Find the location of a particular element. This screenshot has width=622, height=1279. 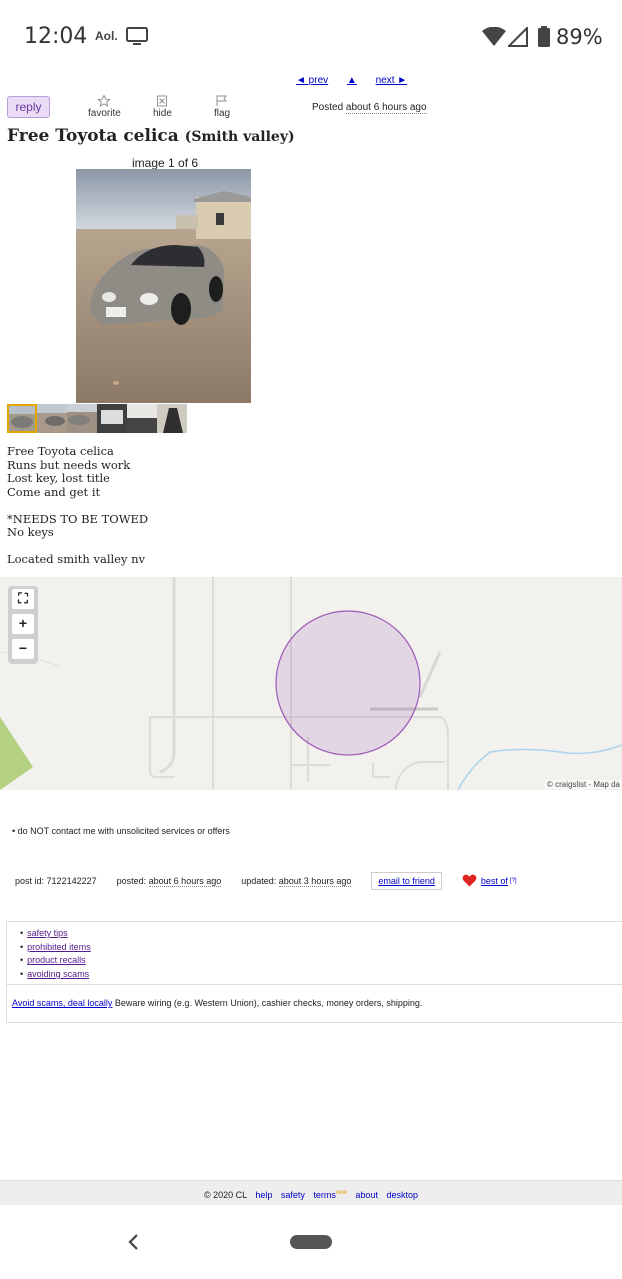

description-line: Located smith valley nv is located at coordinates (76, 559).